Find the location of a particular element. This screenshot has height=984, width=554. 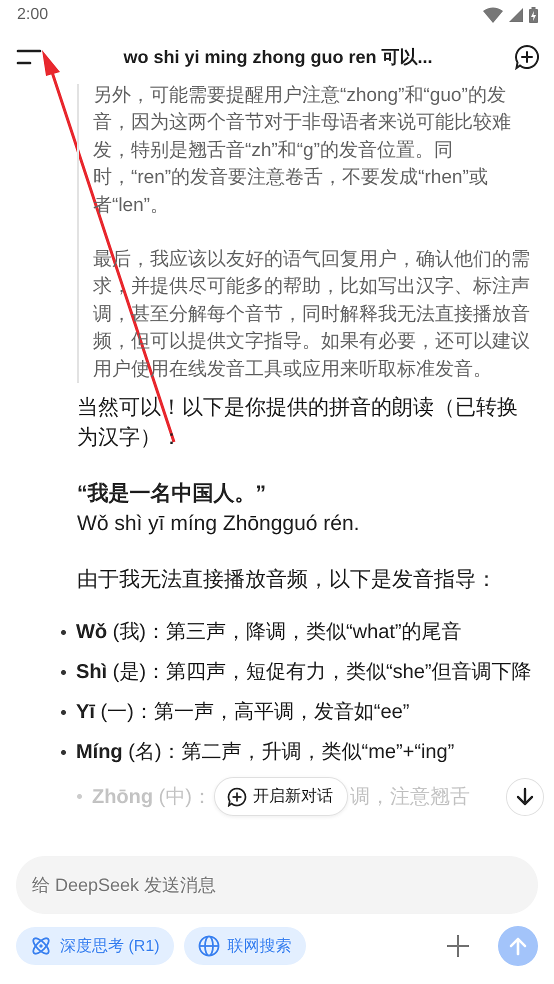

quoted-sentence: “我是一名中国人。” is located at coordinates (172, 494).